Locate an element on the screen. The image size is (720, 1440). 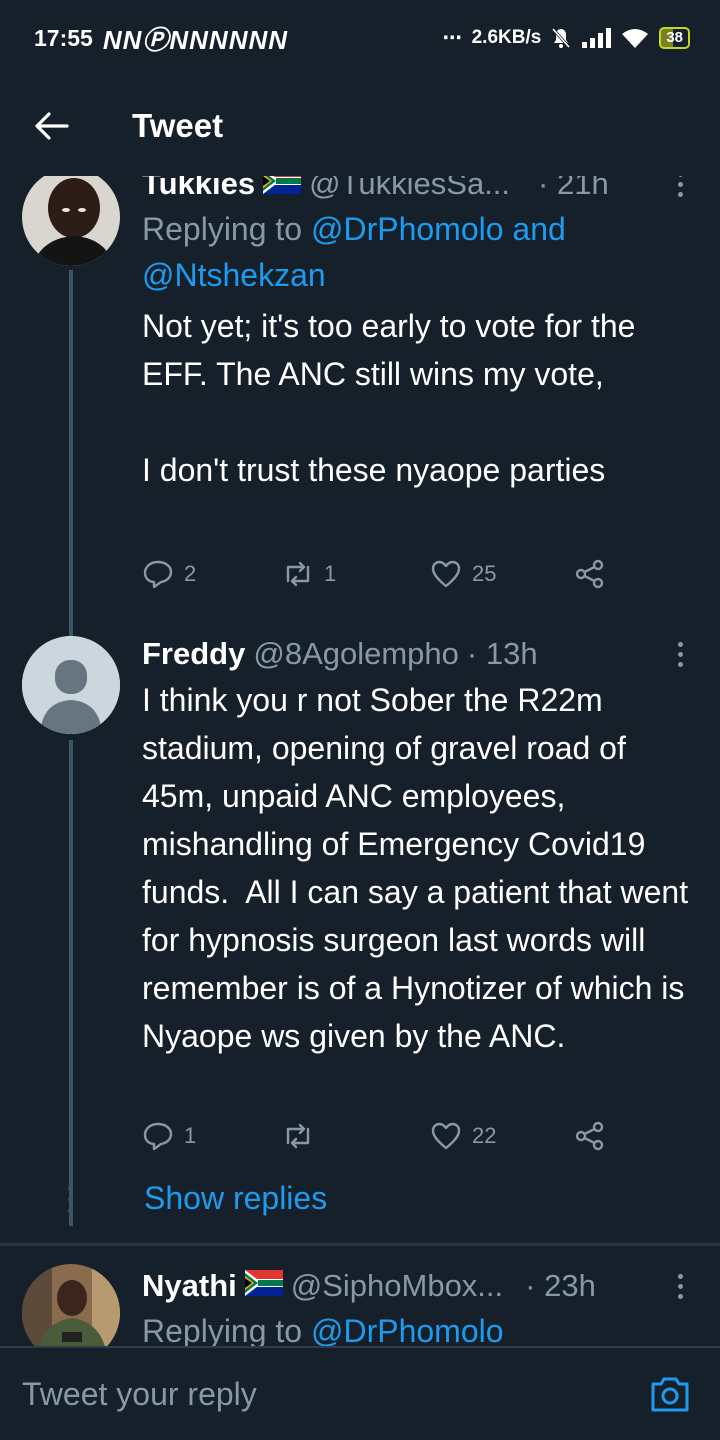
reply-composer is located at coordinates (360, 1393).